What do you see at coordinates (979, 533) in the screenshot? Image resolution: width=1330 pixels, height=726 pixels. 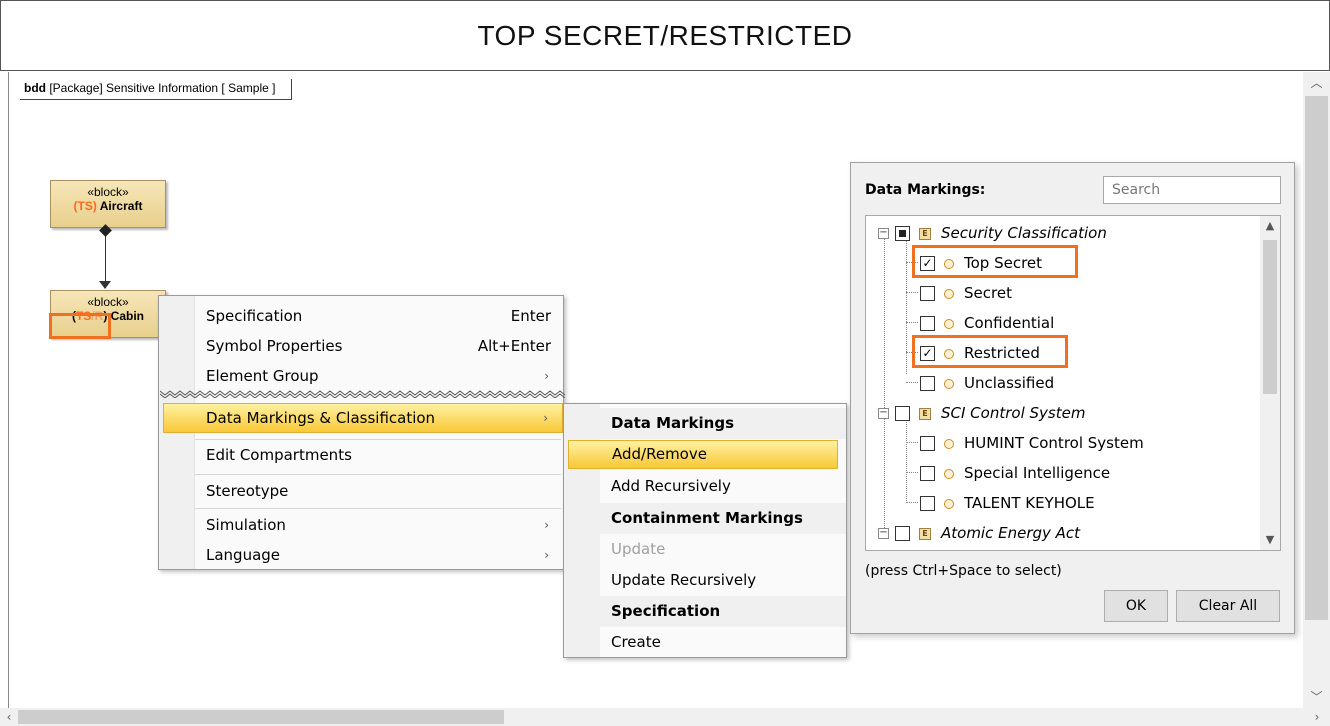 I see `tree-node-atomic-energy-act: − E Atomic Energy Act` at bounding box center [979, 533].